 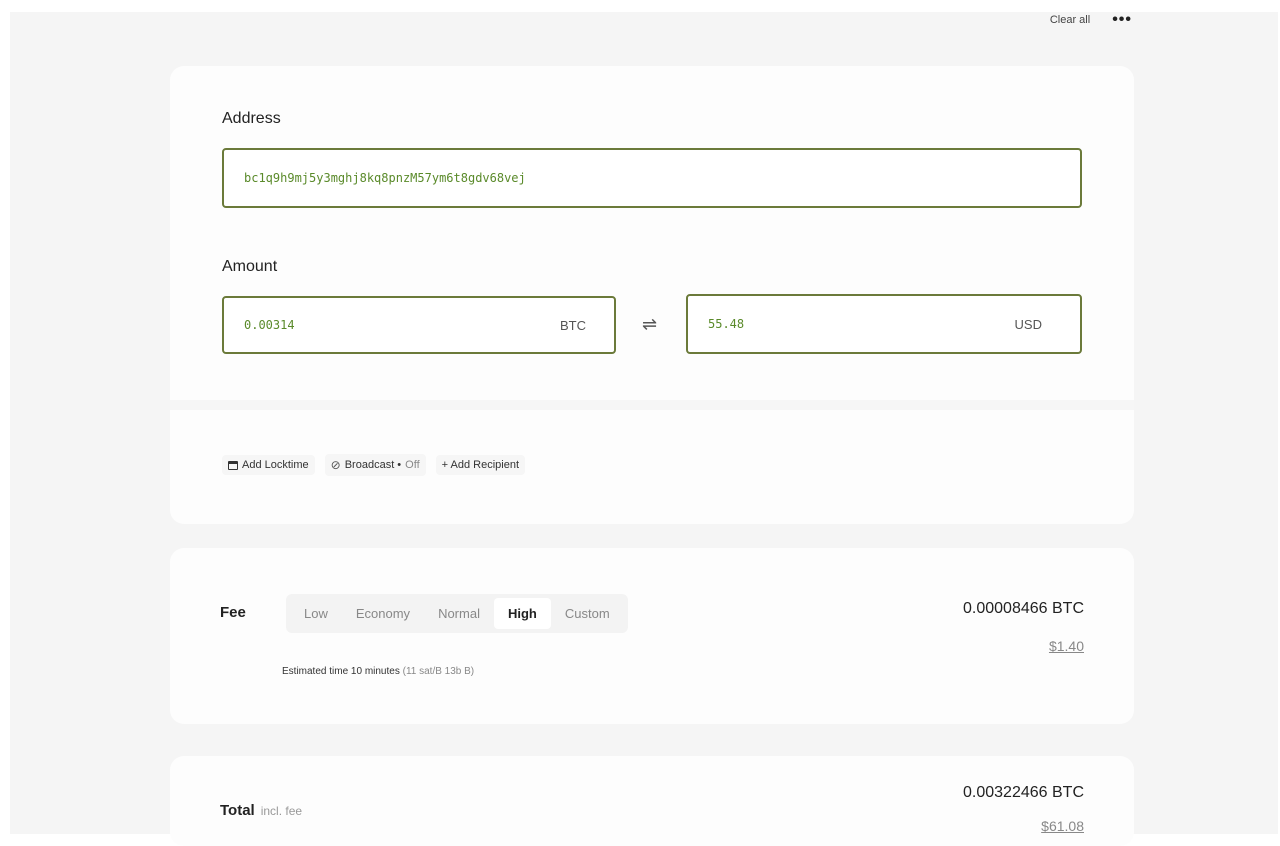 What do you see at coordinates (1066, 646) in the screenshot?
I see `fee-usd-amount: $1.40` at bounding box center [1066, 646].